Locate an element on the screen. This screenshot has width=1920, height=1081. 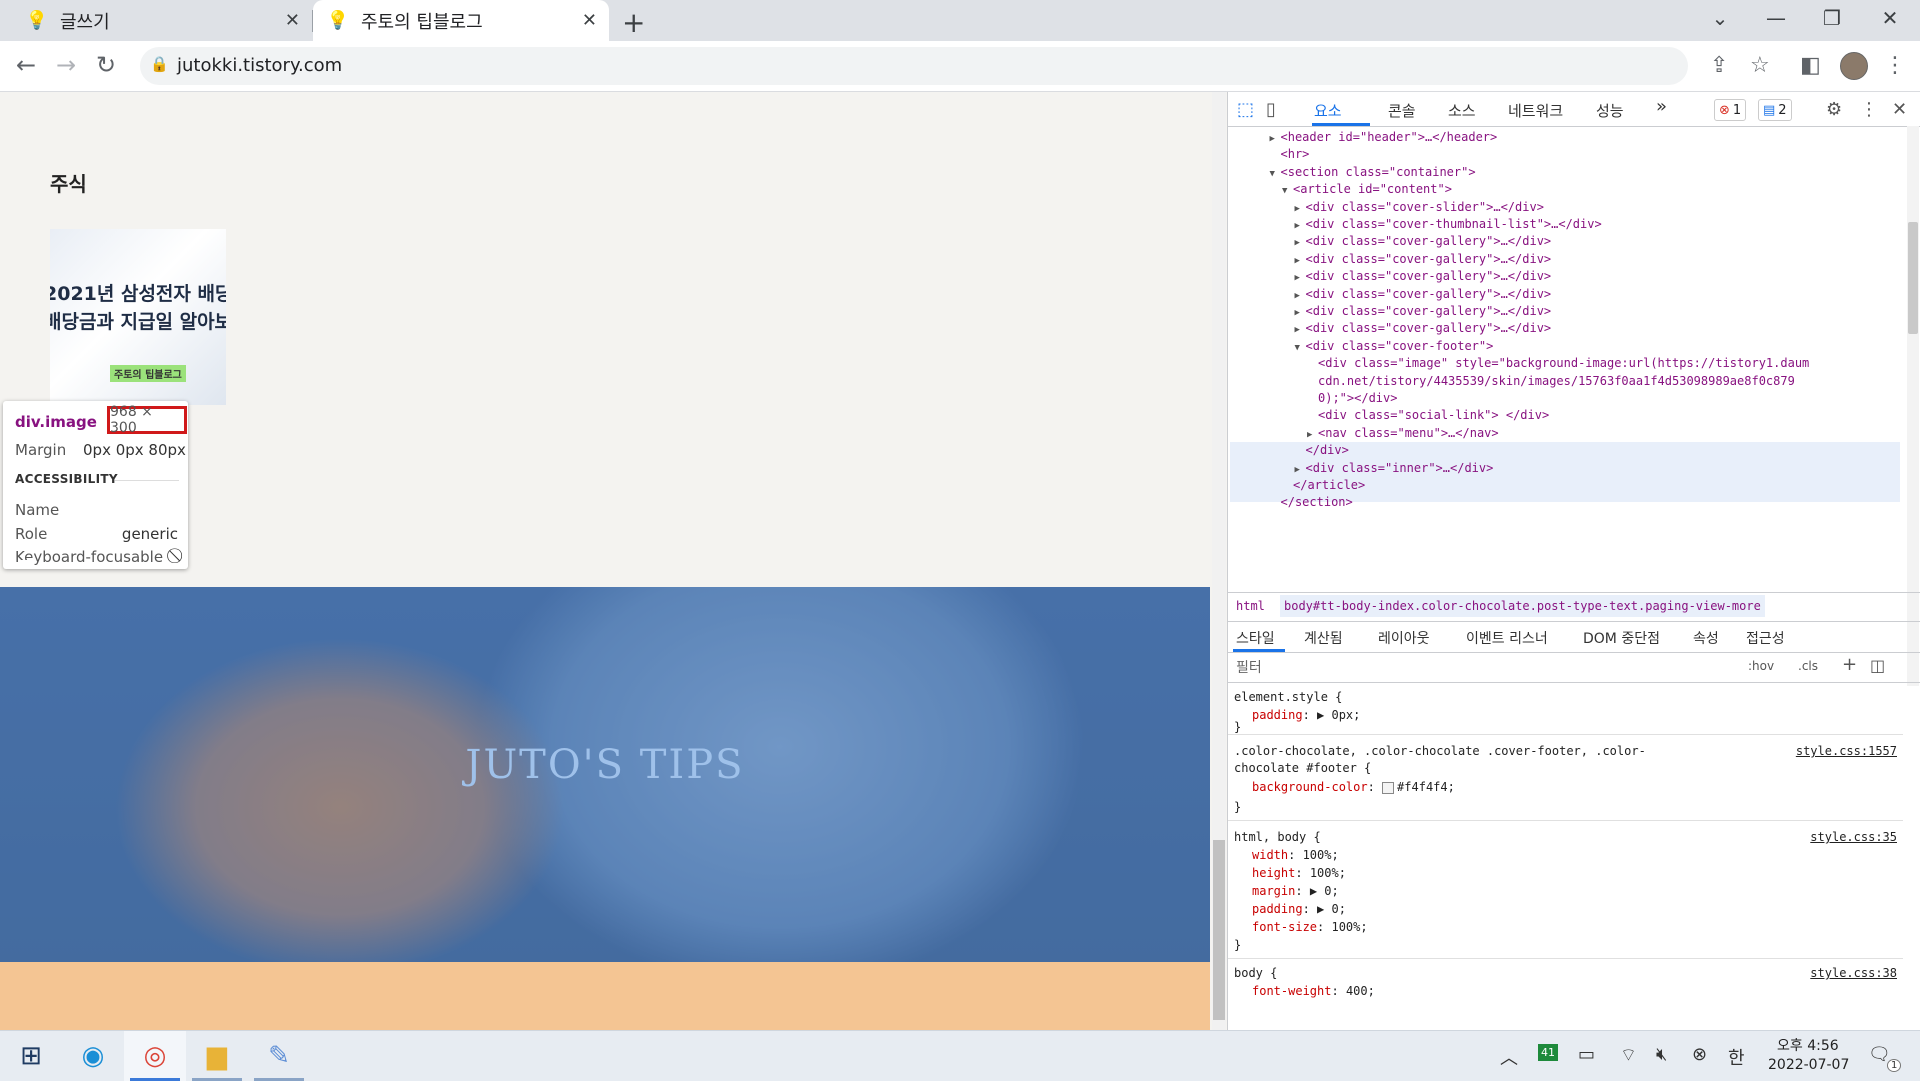
tab-sources: 소스 is located at coordinates (1462, 110).